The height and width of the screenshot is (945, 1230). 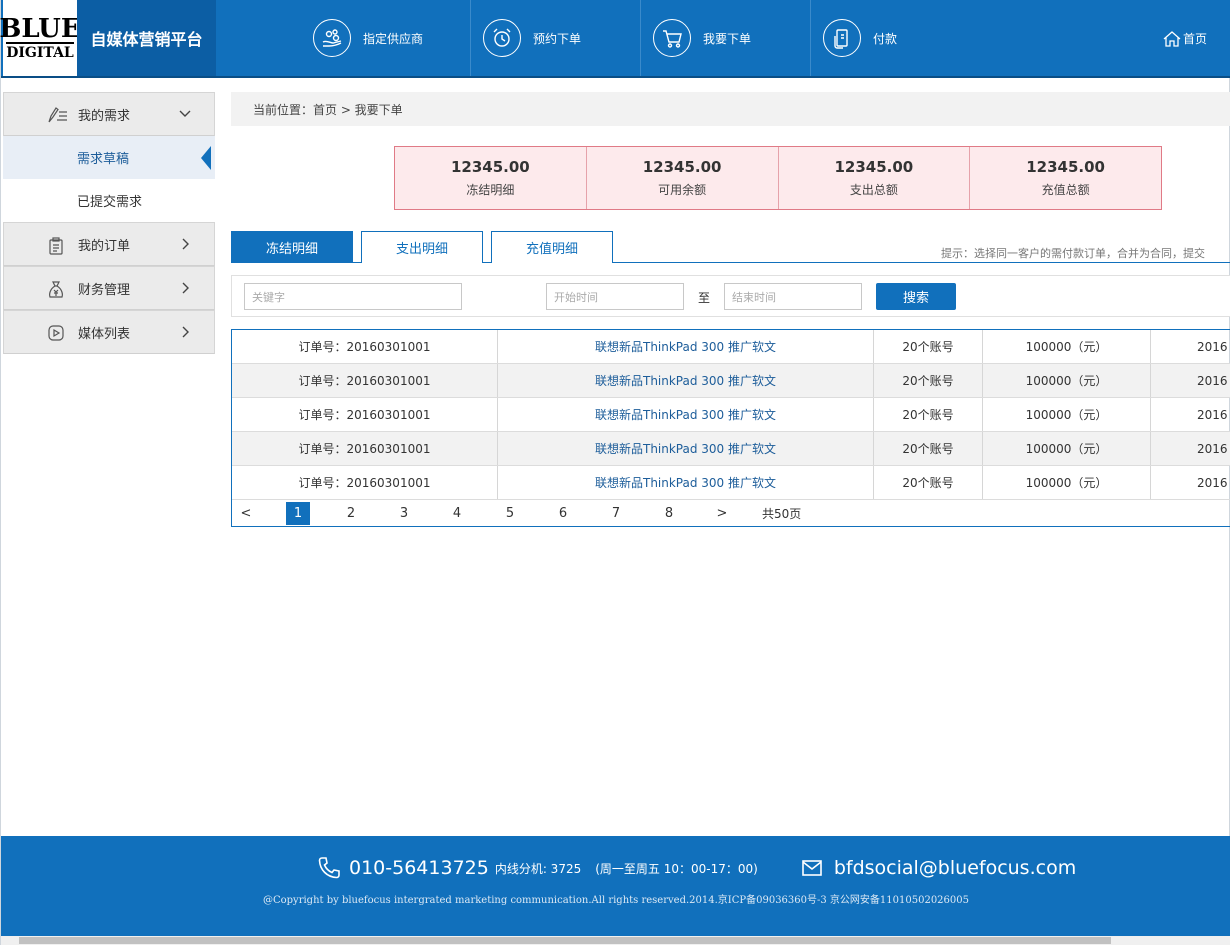 I want to click on pen-list-icon, so click(x=57, y=115).